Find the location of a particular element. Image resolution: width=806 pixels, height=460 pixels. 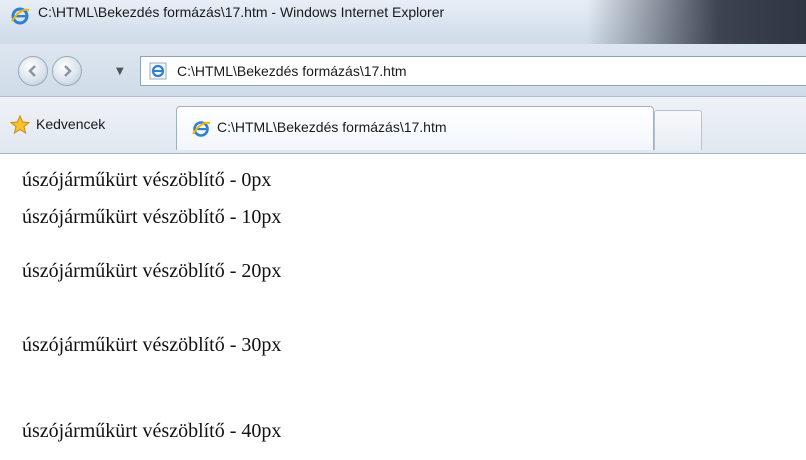

new-tab-button is located at coordinates (678, 130).